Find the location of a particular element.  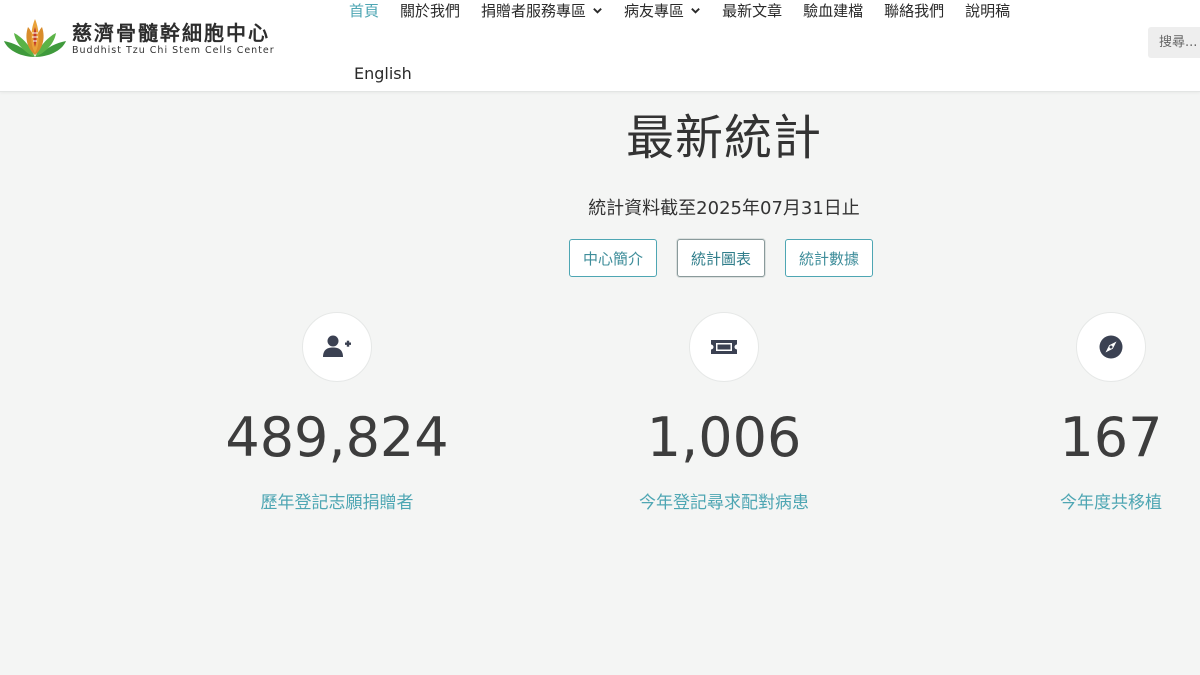

search-input is located at coordinates (1174, 42).